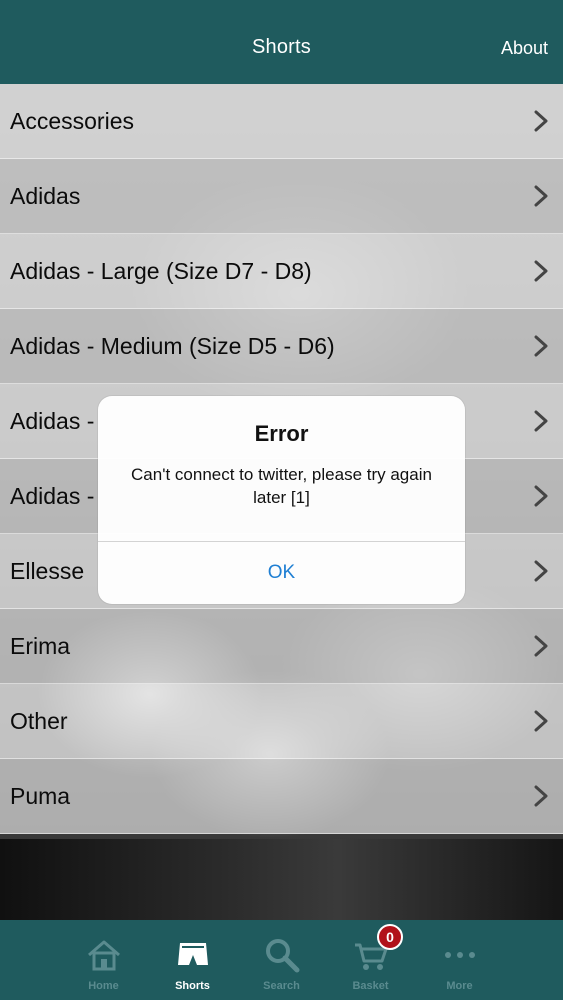 This screenshot has width=563, height=1000. Describe the element at coordinates (281, 433) in the screenshot. I see `alert-title: Error` at that location.